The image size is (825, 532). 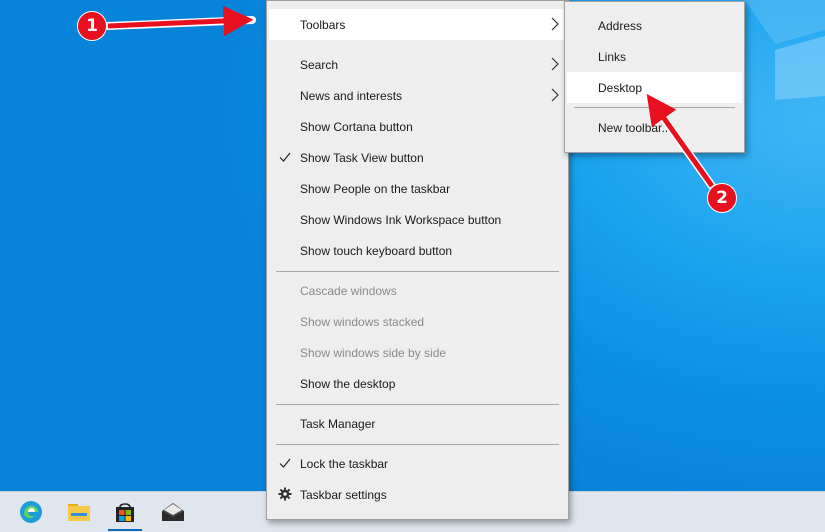 I want to click on menu-item-label: Show Windows Ink Workspace button, so click(x=401, y=220).